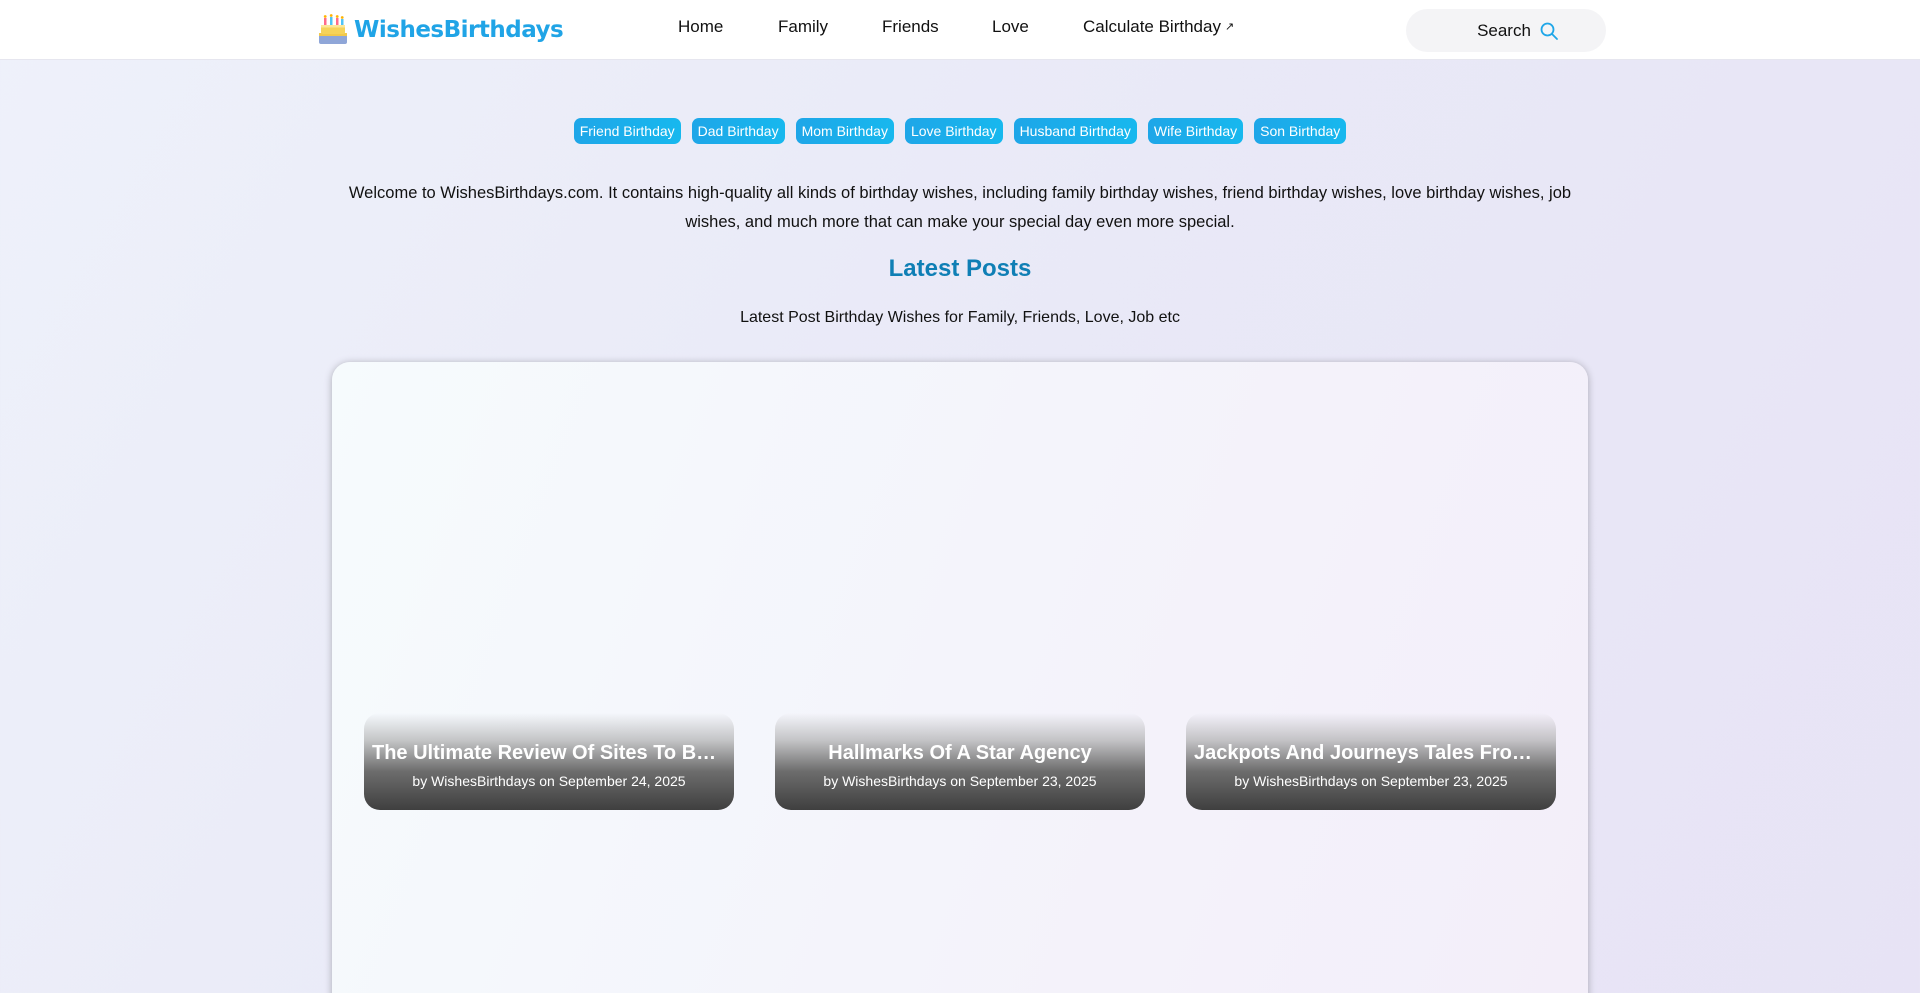  Describe the element at coordinates (844, 131) in the screenshot. I see `tag-mom-birthday: Mom Birthday` at that location.